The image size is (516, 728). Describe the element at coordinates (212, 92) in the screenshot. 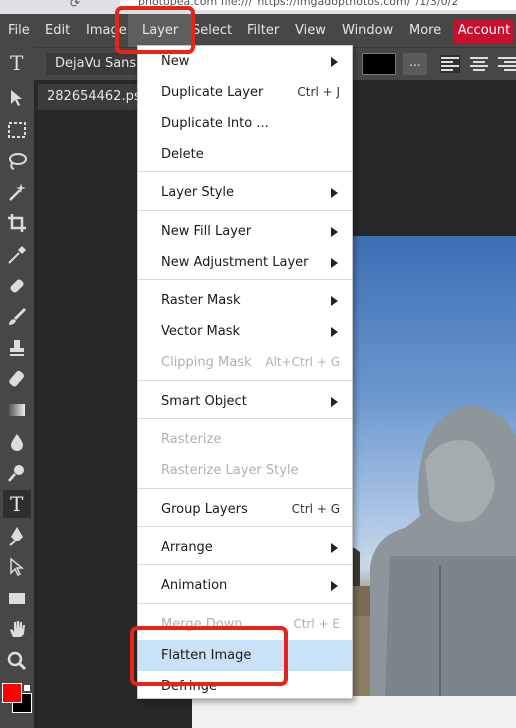

I see `menu-item-label: Duplicate Layer` at that location.